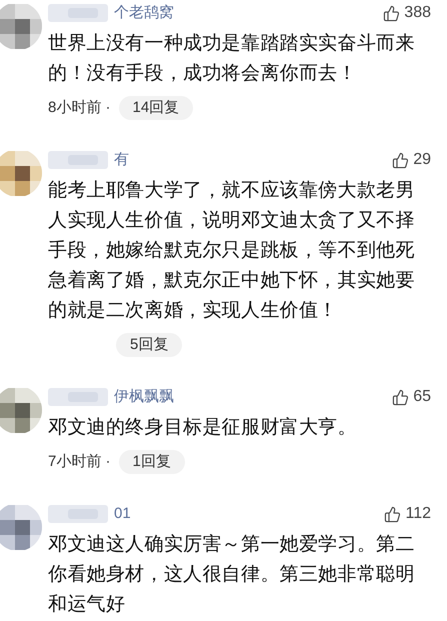  What do you see at coordinates (122, 514) in the screenshot?
I see `username: 01` at bounding box center [122, 514].